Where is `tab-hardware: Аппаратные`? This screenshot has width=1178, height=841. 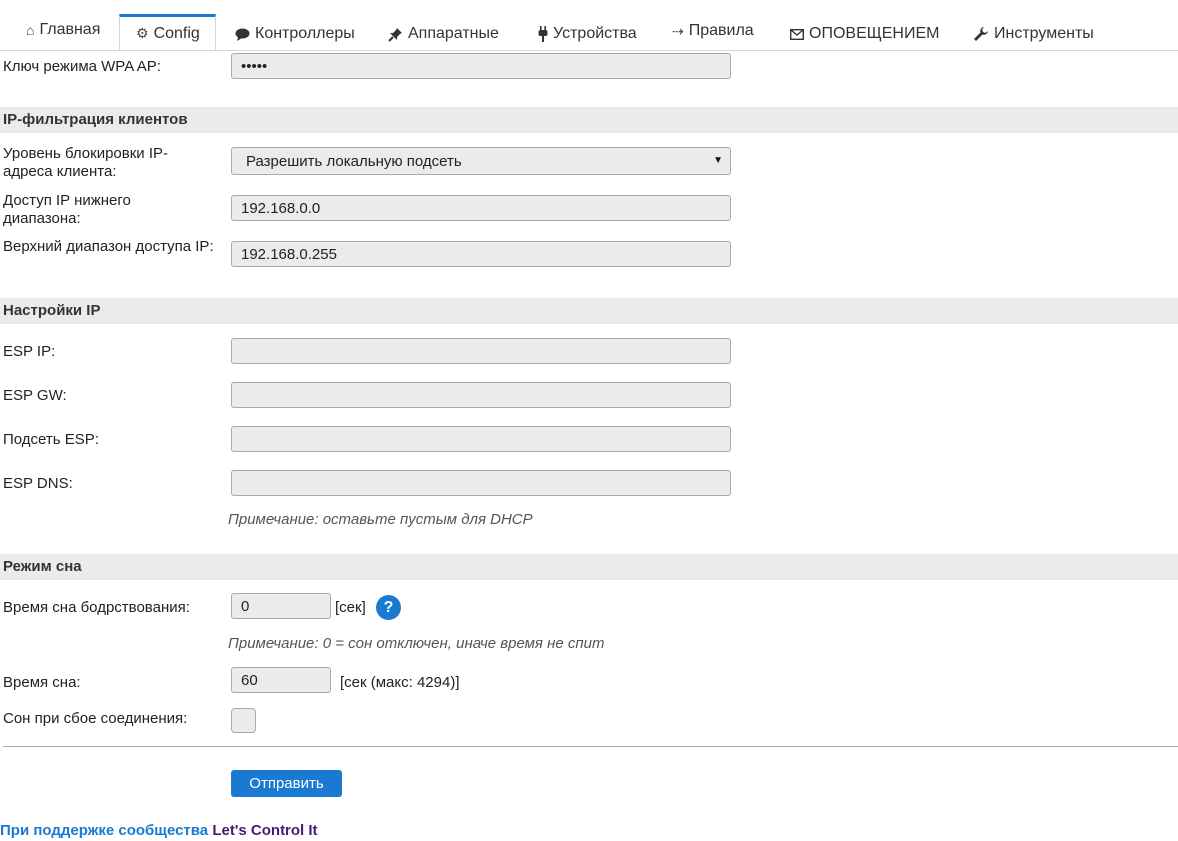 tab-hardware: Аппаратные is located at coordinates (443, 34).